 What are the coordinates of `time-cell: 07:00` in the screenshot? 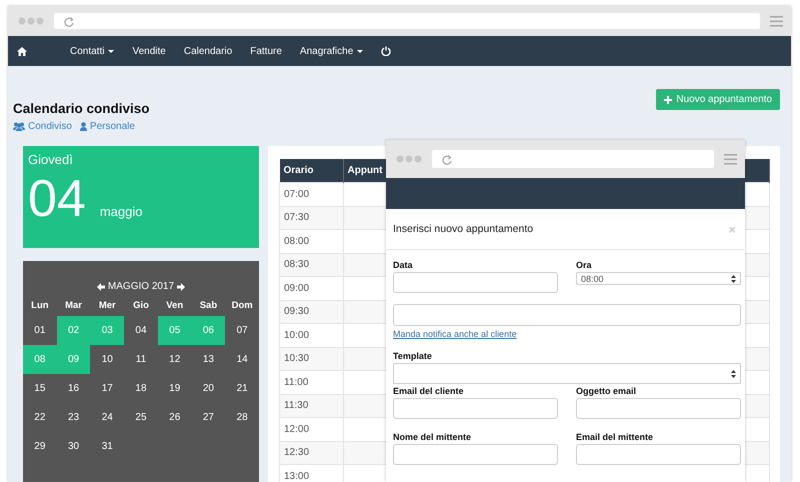 It's located at (311, 194).